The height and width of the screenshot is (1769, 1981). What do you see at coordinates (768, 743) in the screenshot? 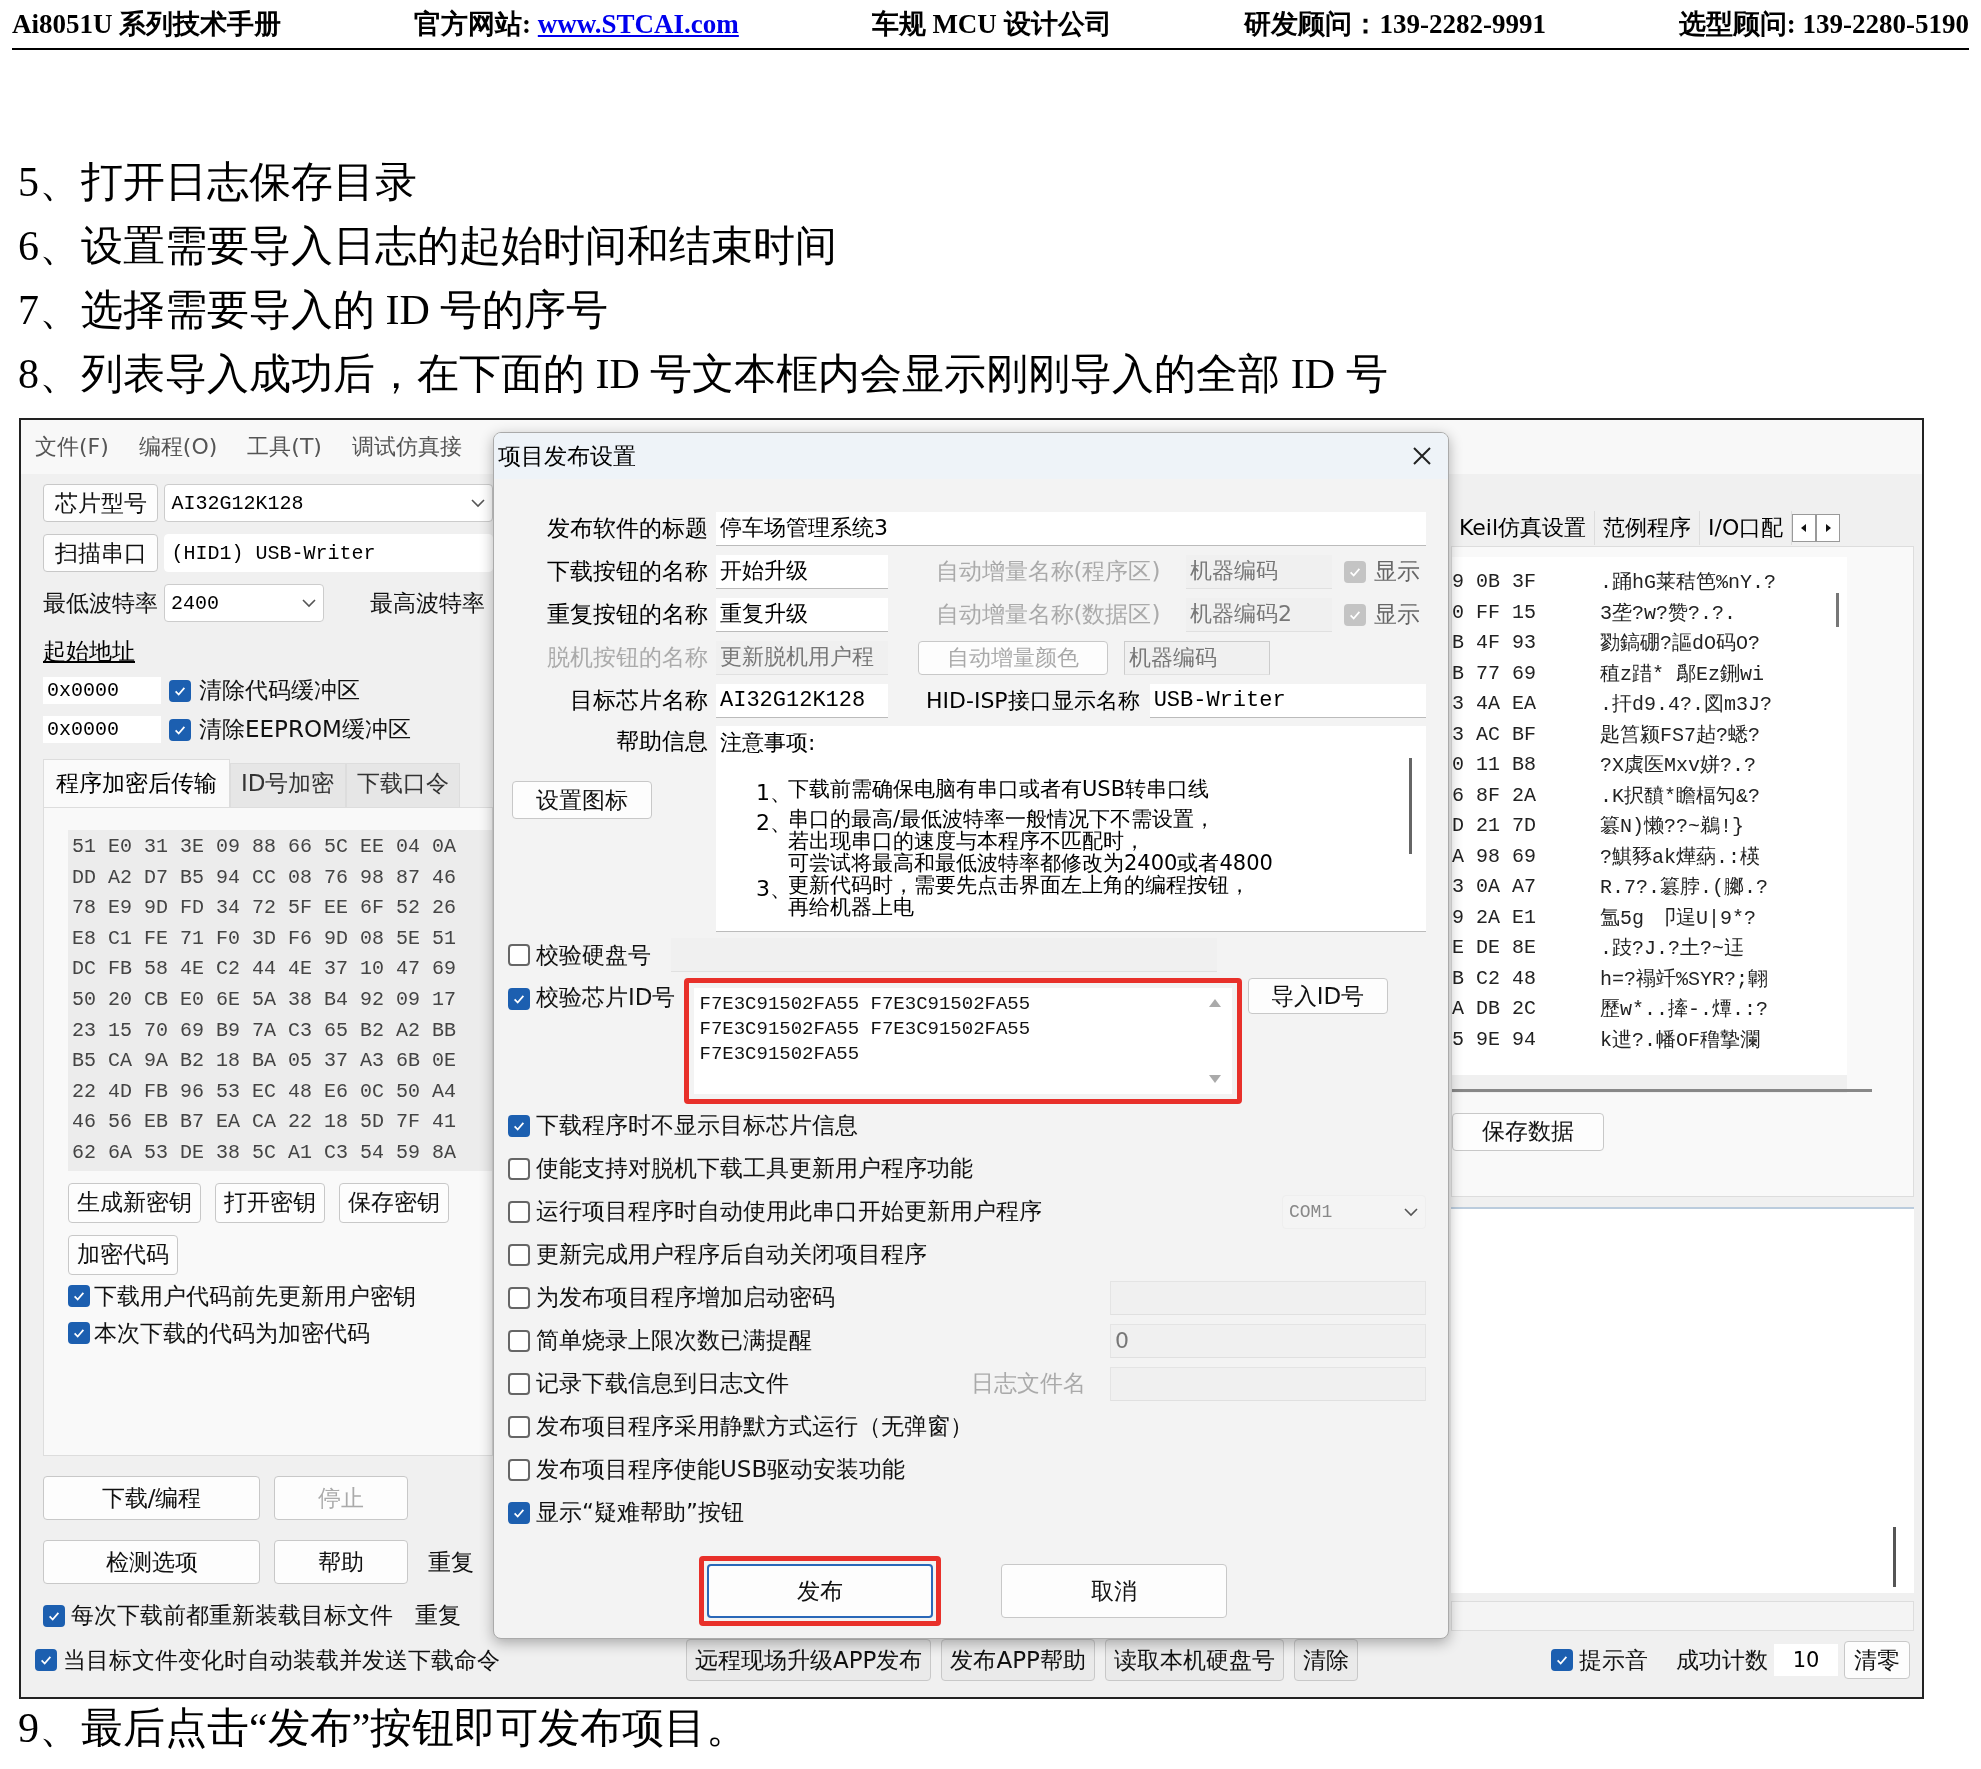
I see `help-heading: 注意事项:` at bounding box center [768, 743].